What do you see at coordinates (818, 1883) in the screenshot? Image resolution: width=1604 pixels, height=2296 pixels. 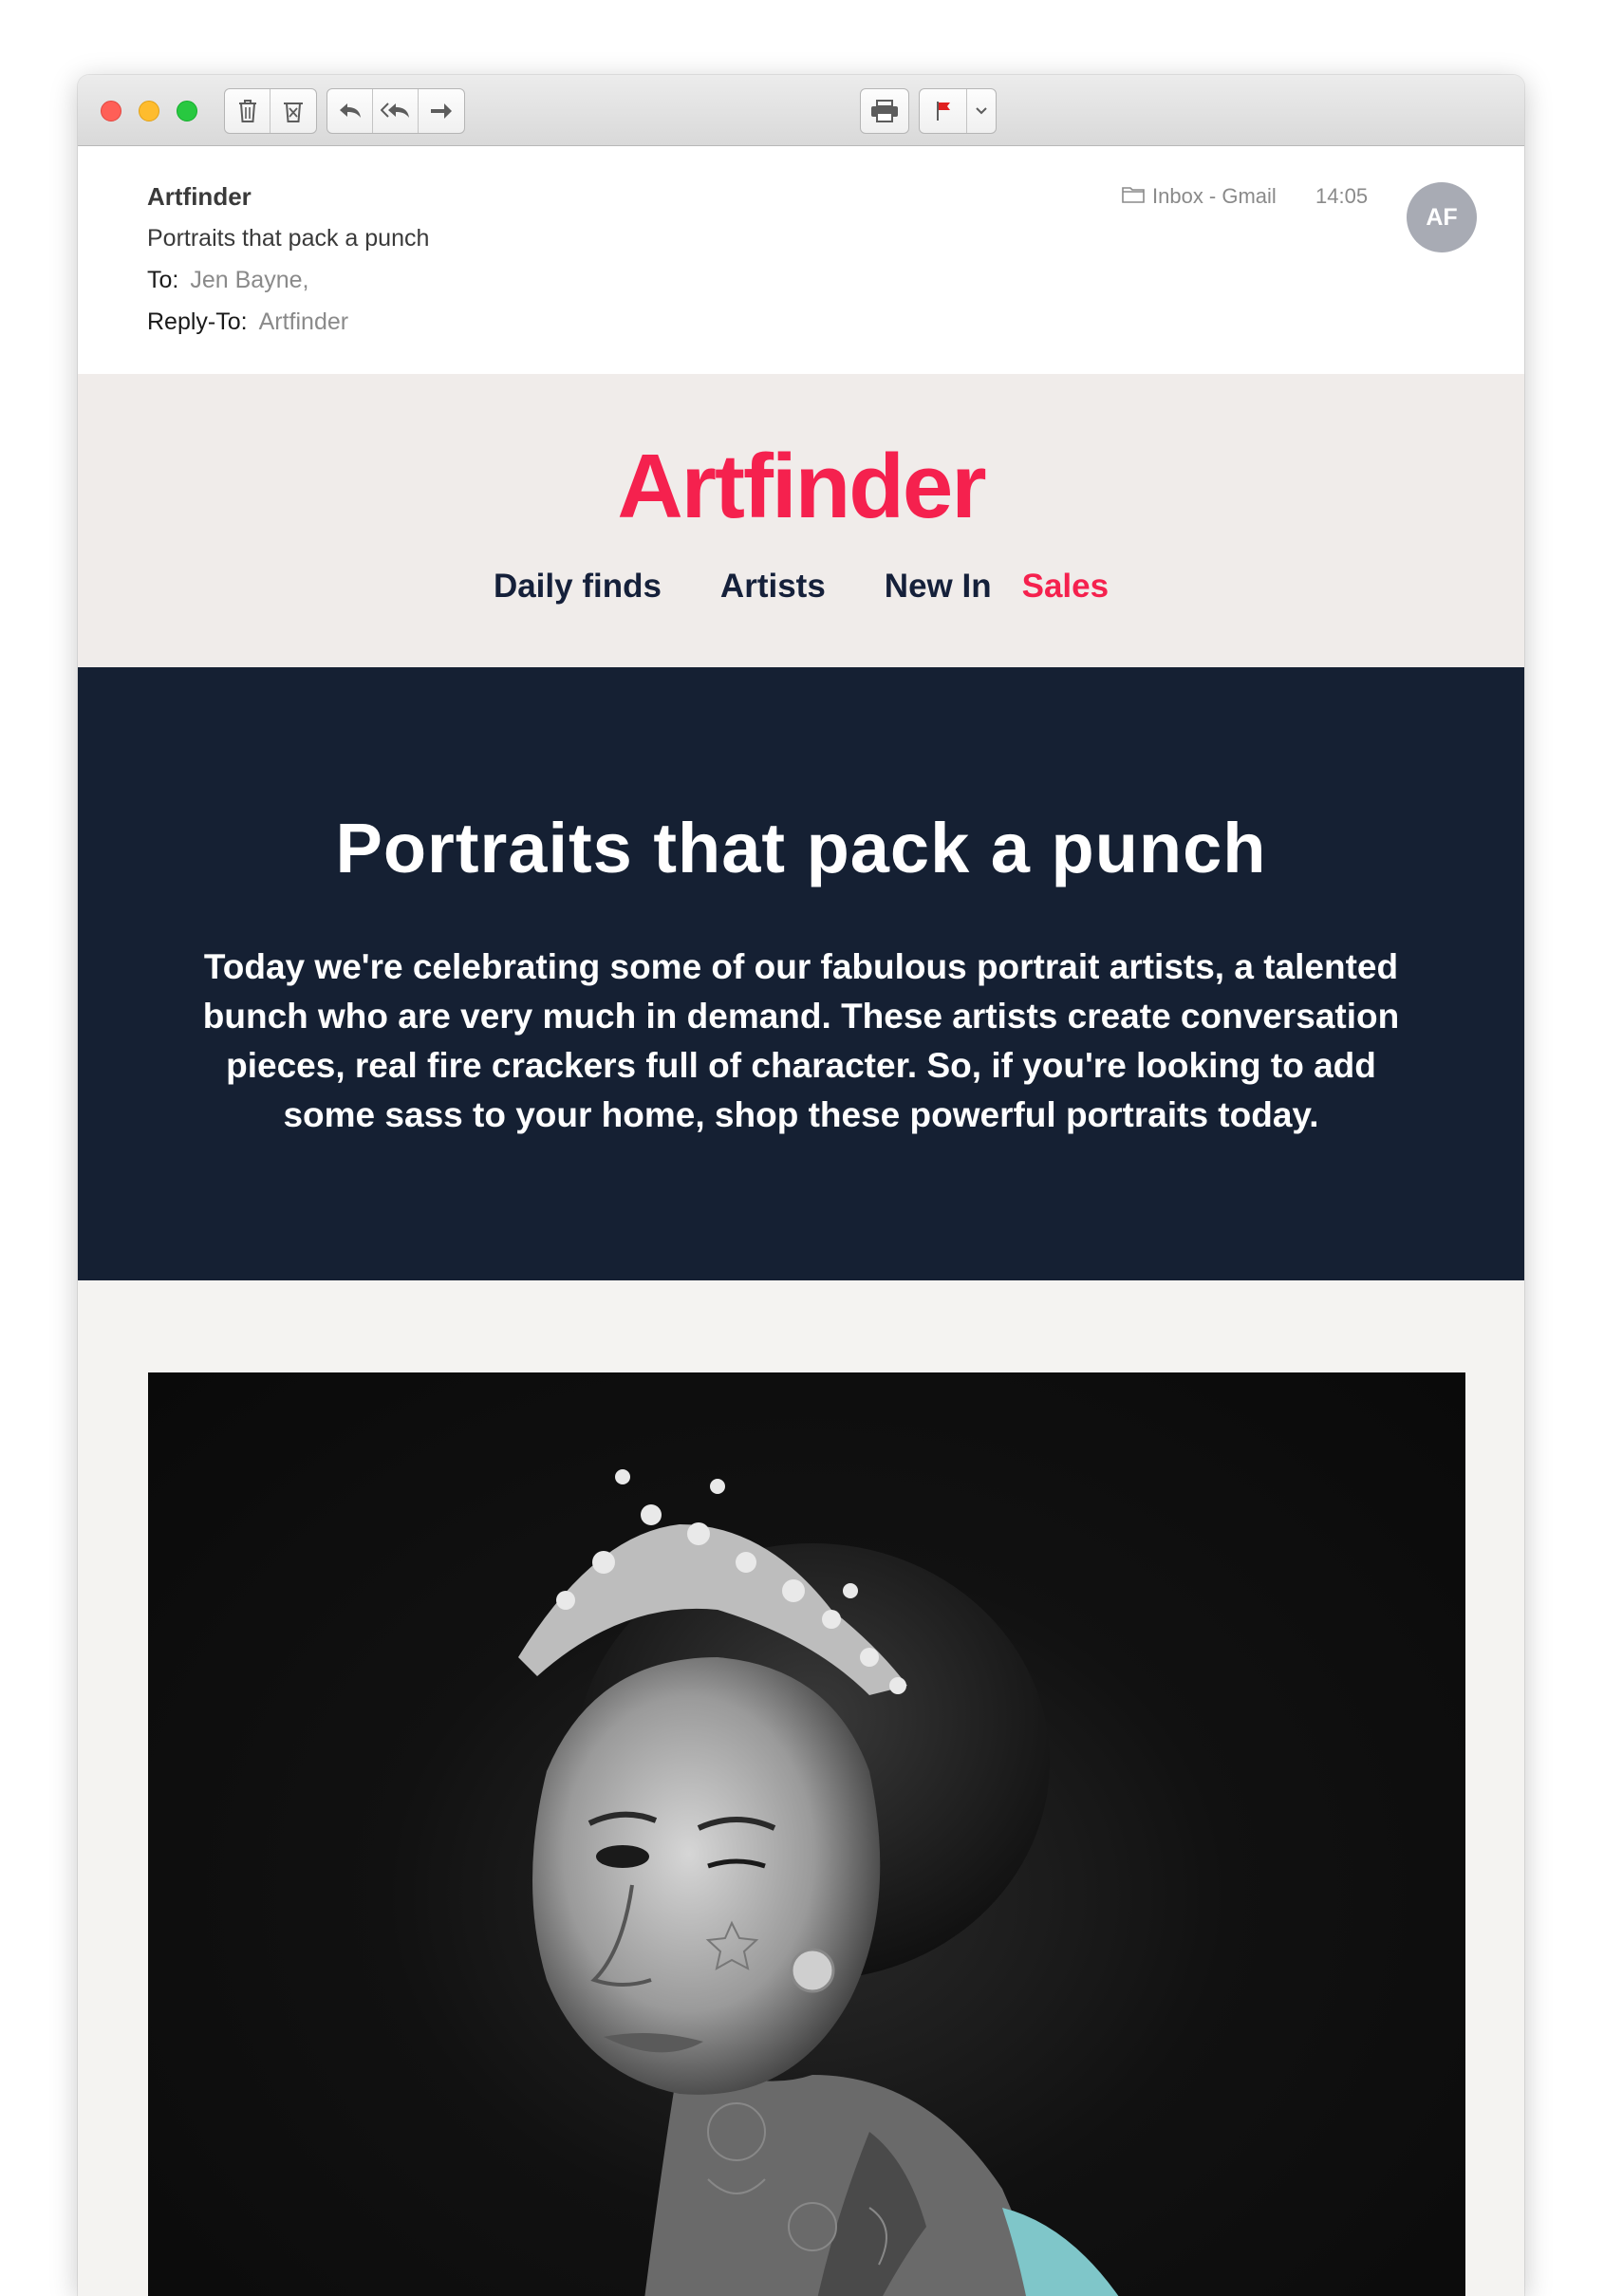 I see `portrait-illustration` at bounding box center [818, 1883].